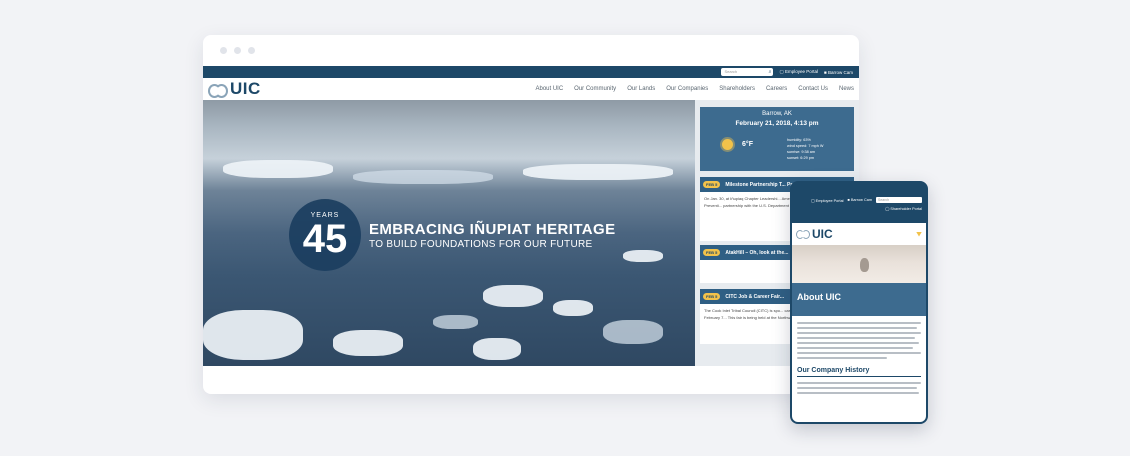 This screenshot has height=456, width=1130. Describe the element at coordinates (727, 144) in the screenshot. I see `sun-icon` at that location.